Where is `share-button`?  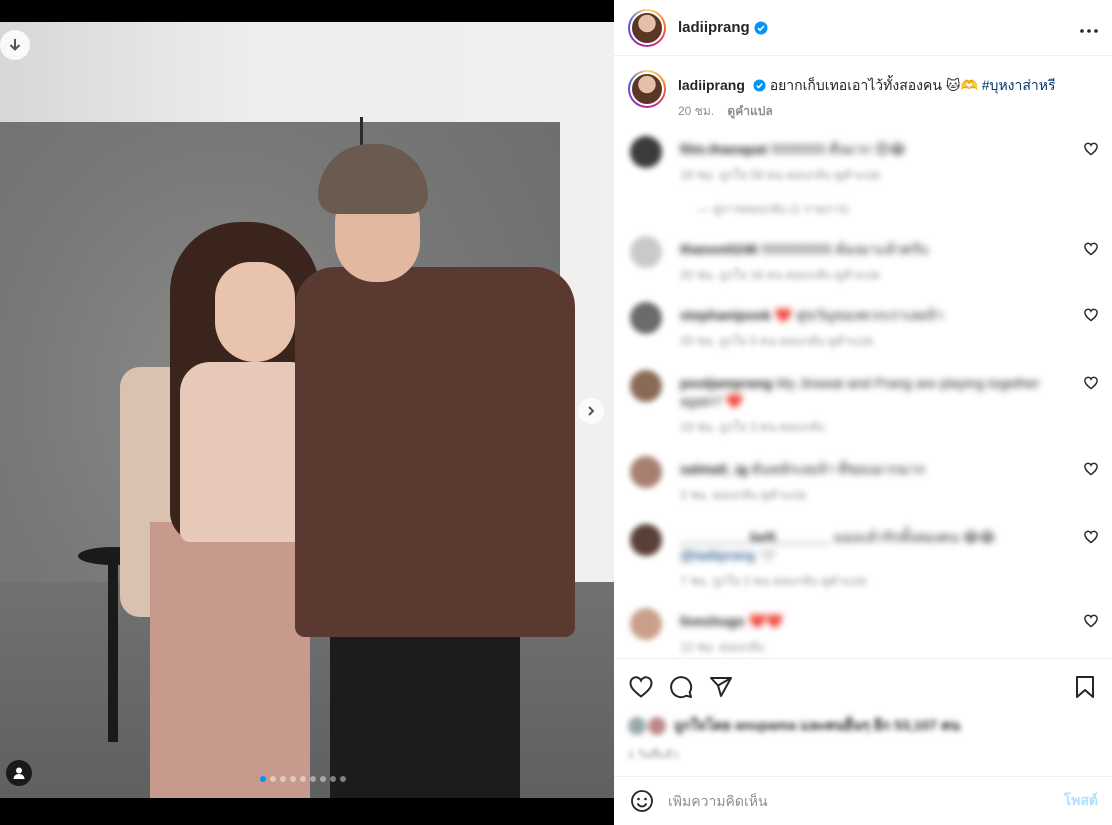
share-button is located at coordinates (721, 687).